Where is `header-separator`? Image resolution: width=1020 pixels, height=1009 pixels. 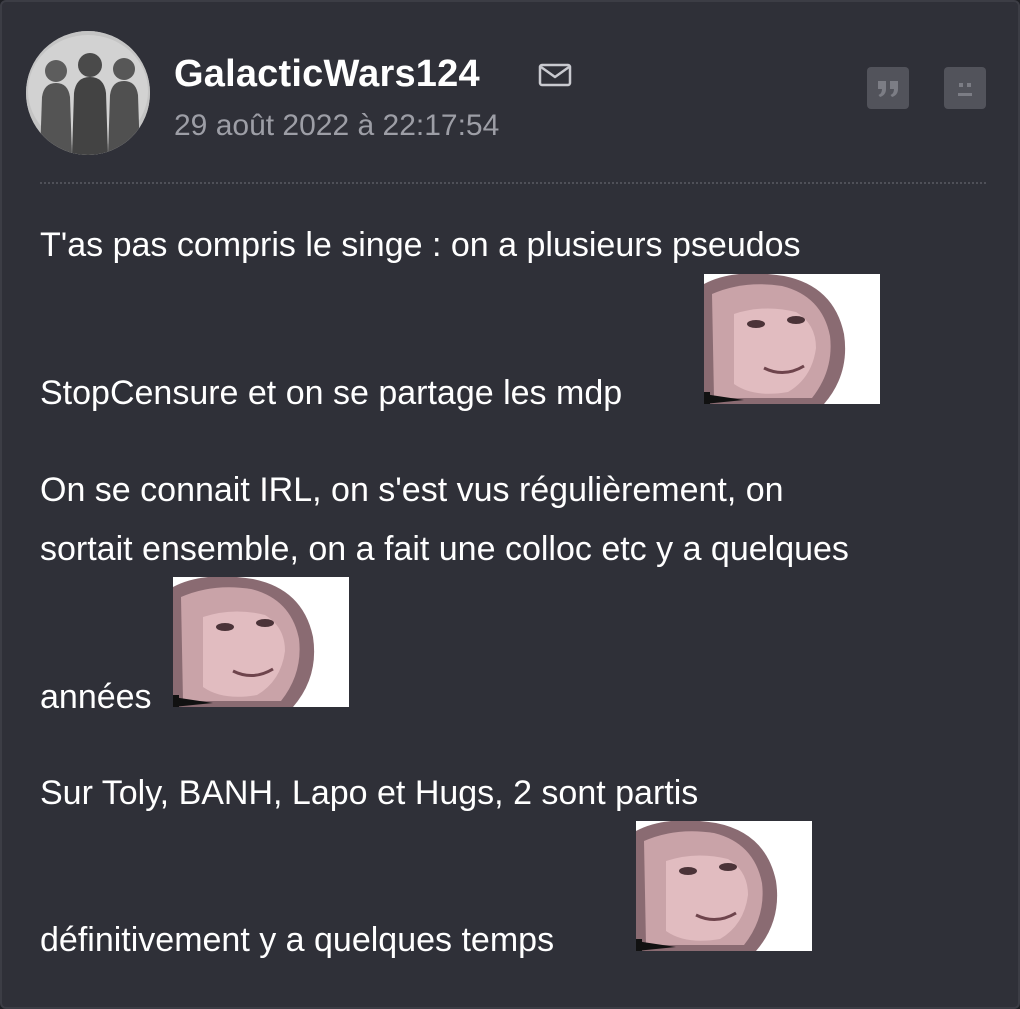 header-separator is located at coordinates (513, 183).